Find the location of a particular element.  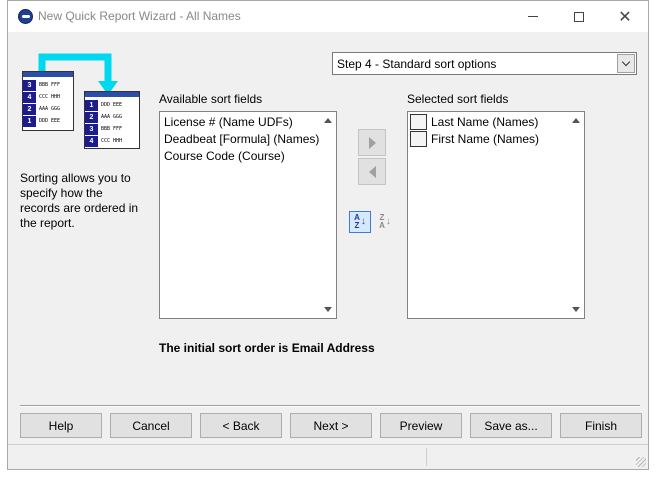

remove-field-button is located at coordinates (372, 171).